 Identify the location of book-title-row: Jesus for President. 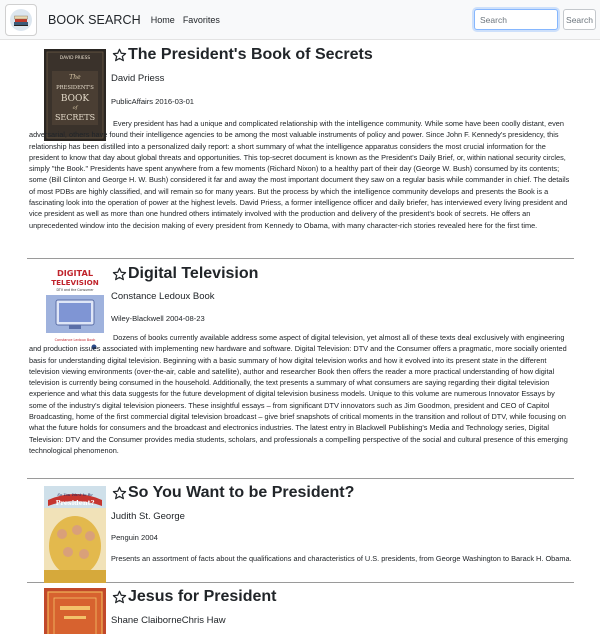
(194, 597).